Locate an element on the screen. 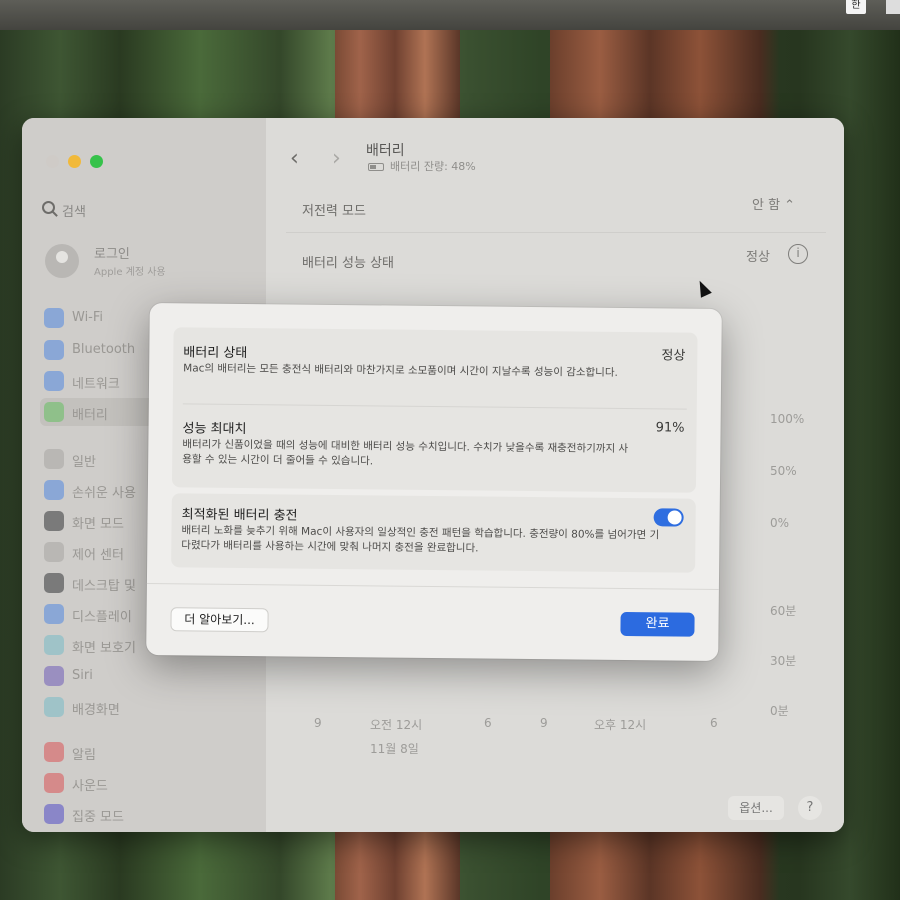  help-button: ? is located at coordinates (810, 808).